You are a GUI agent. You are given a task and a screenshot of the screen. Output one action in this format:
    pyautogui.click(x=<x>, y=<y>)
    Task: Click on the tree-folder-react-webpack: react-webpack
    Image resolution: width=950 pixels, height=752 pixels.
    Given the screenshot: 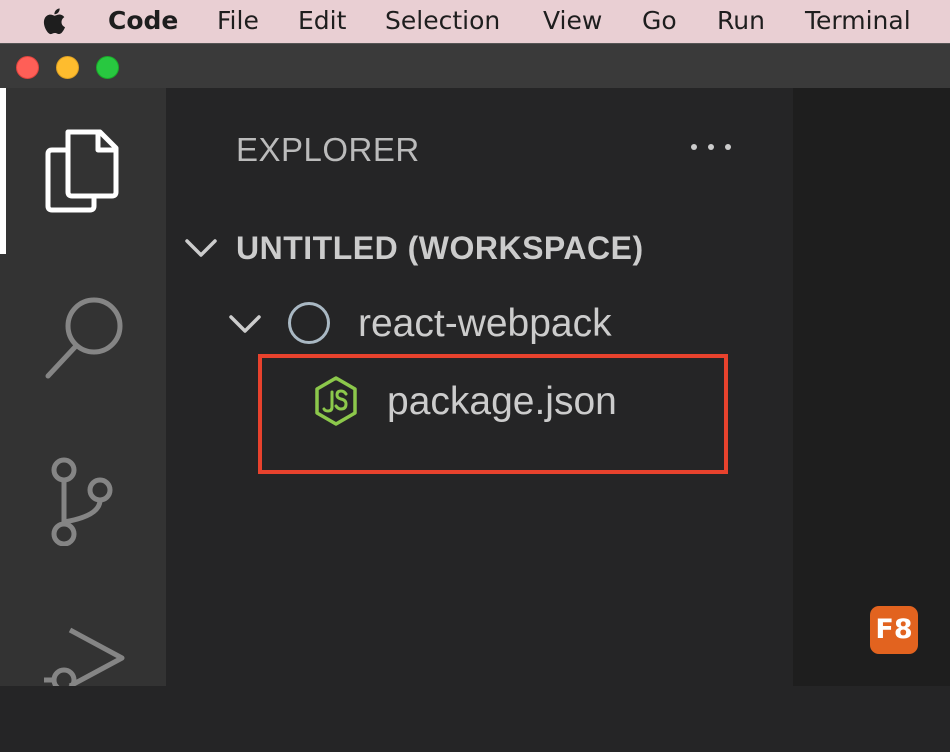 What is the action you would take?
    pyautogui.click(x=466, y=324)
    